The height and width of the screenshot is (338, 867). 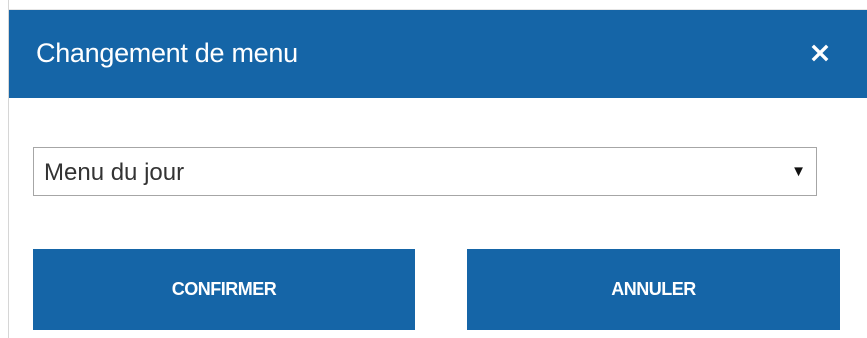 I want to click on cancel-button: ANNULER, so click(x=653, y=289).